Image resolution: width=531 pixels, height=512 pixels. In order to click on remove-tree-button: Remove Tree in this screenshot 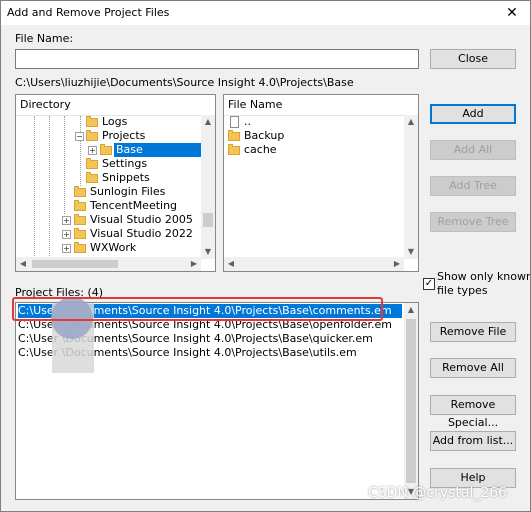, I will do `click(473, 222)`.